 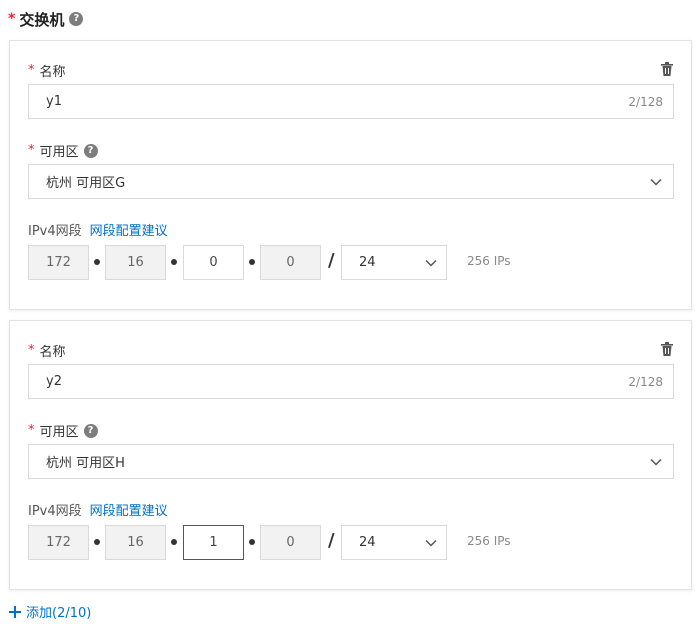 What do you see at coordinates (59, 613) in the screenshot?
I see `add-switch-label: 添加(2/10)` at bounding box center [59, 613].